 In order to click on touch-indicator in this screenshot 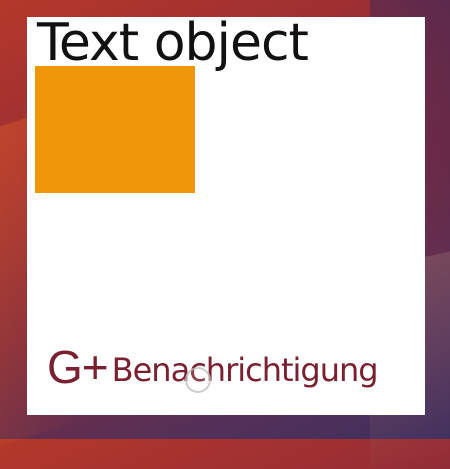, I will do `click(198, 380)`.